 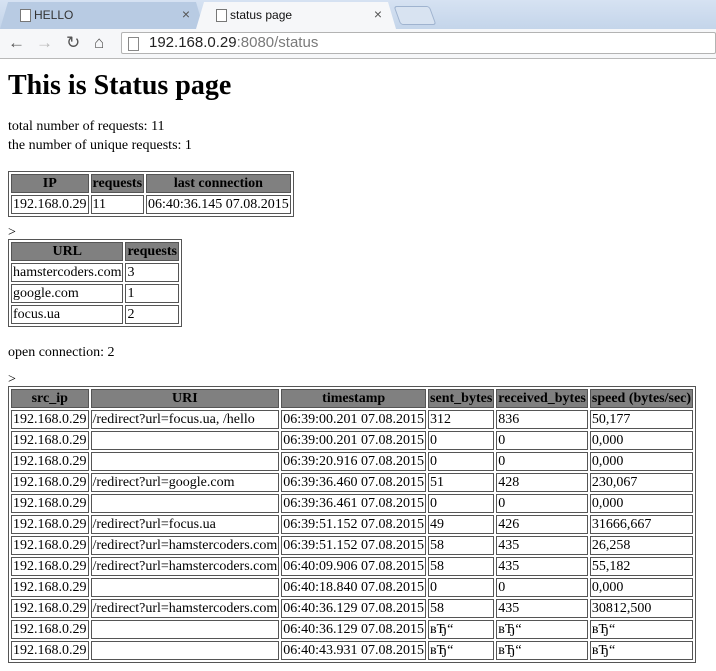 I want to click on forward-arrow-icon: →, so click(x=44, y=43).